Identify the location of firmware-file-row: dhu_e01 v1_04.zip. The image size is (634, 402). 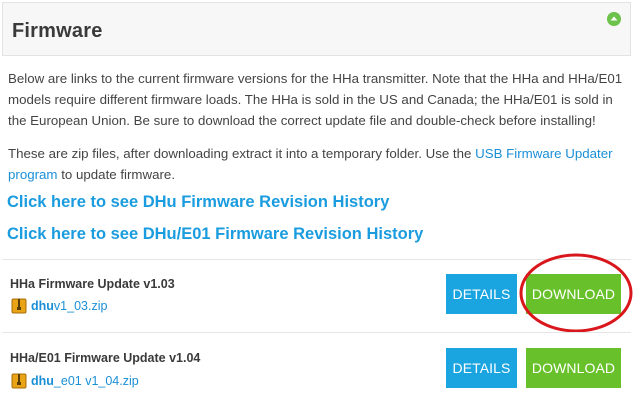
(75, 381).